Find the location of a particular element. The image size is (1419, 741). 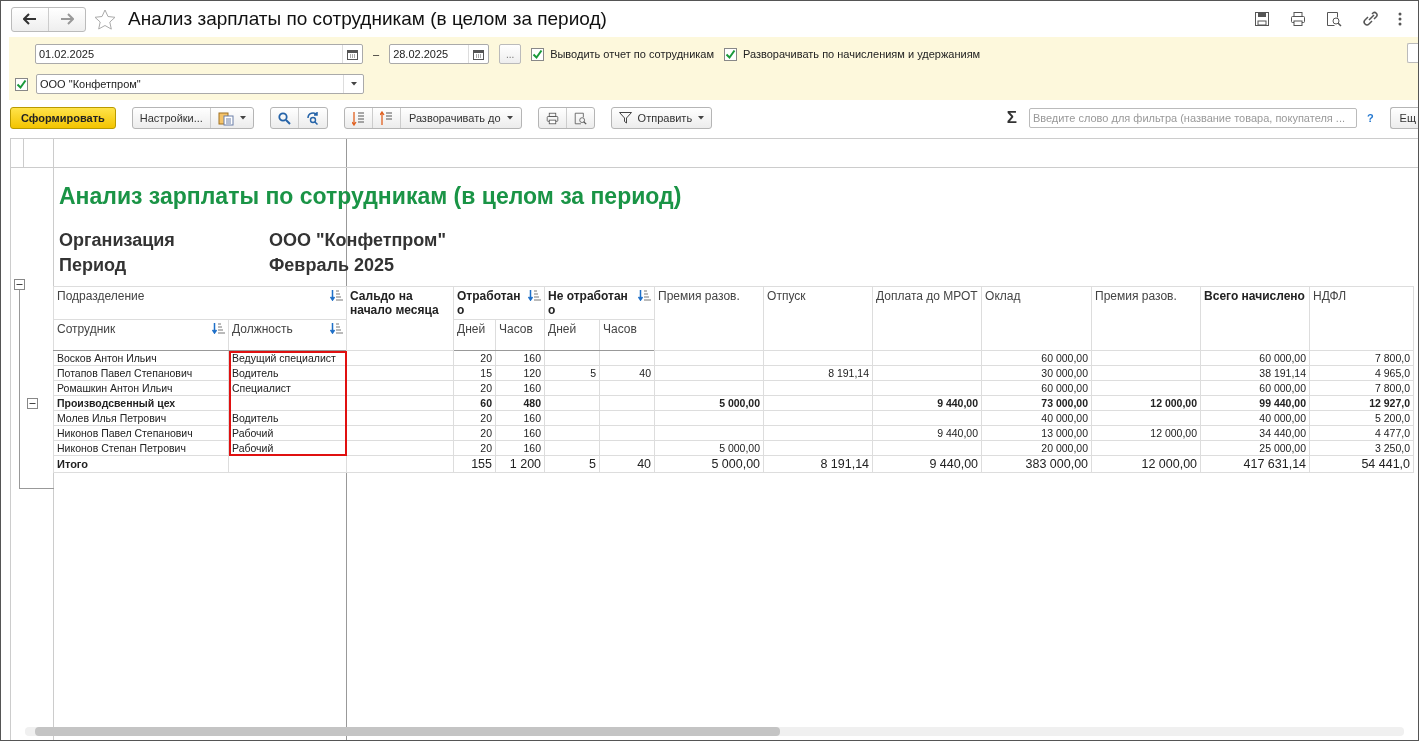

help-link: ? is located at coordinates (1370, 118).